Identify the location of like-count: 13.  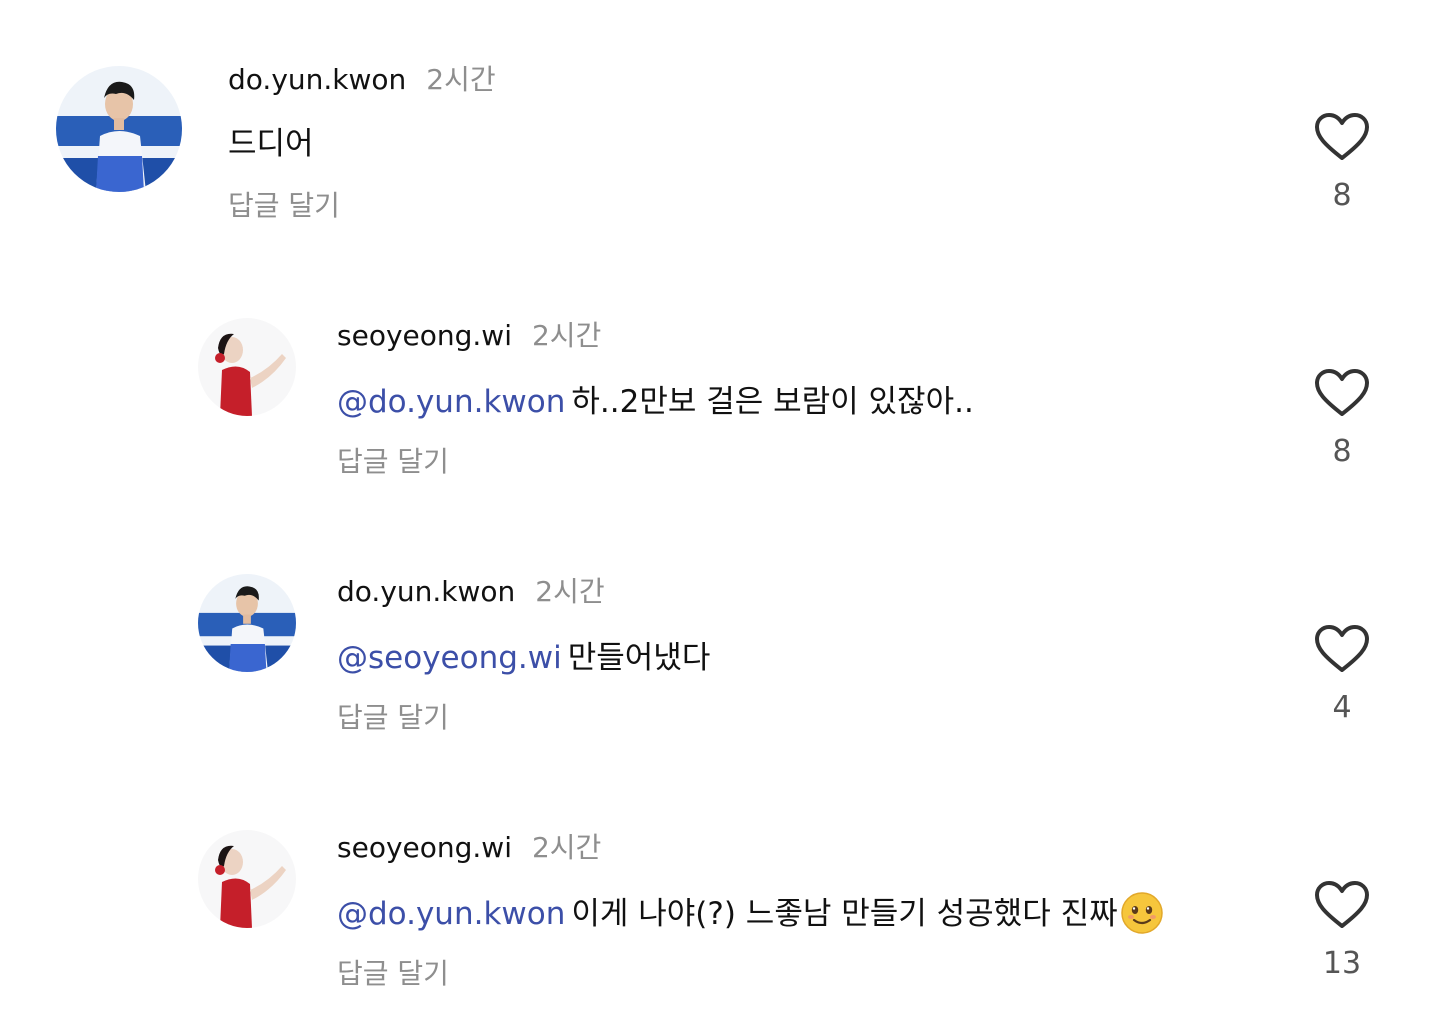
(1342, 963).